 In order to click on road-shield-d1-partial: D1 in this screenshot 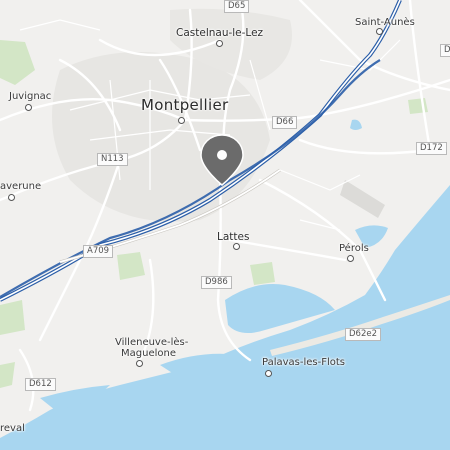, I will do `click(445, 50)`.